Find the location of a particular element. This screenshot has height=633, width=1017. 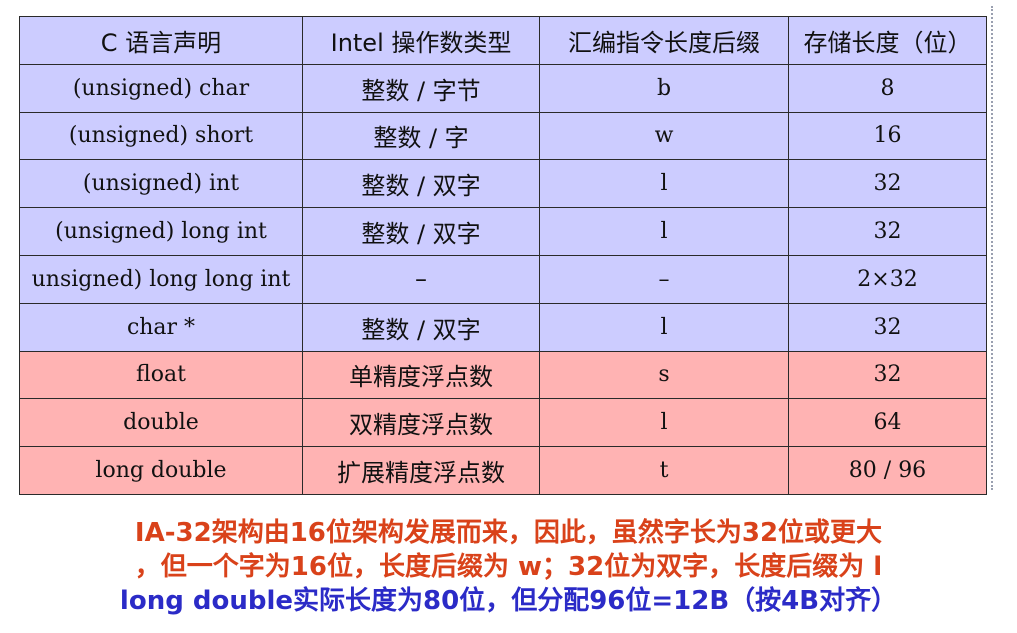

cell-intel-type: 整数 / 字节 is located at coordinates (421, 88).